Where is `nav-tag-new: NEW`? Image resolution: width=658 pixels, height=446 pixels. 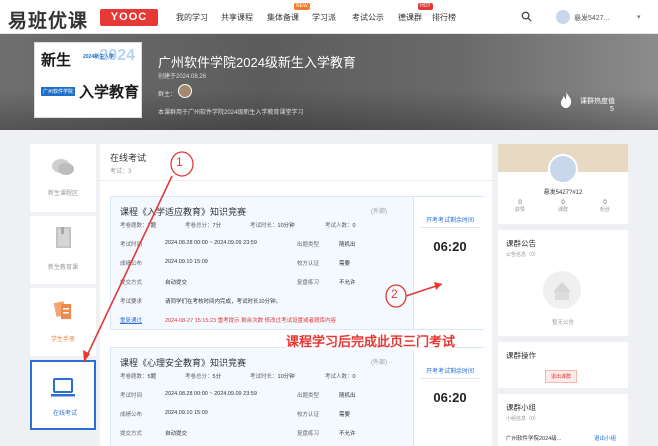 nav-tag-new: NEW is located at coordinates (302, 6).